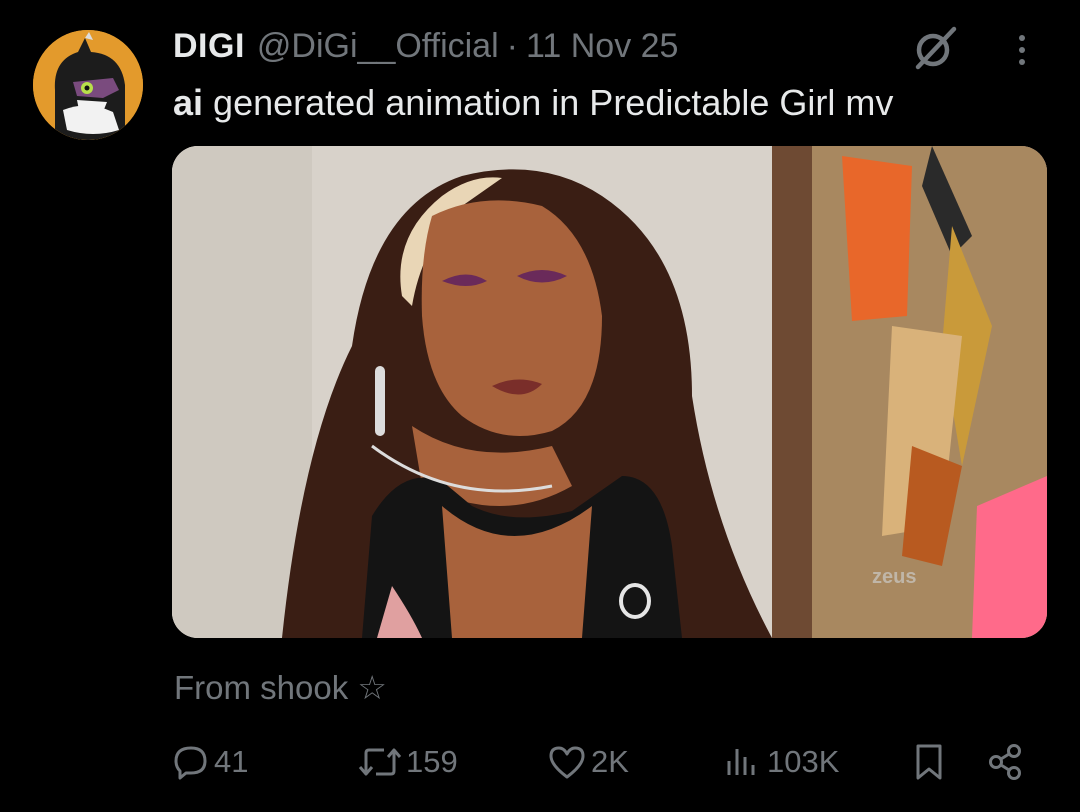 The height and width of the screenshot is (812, 1080). What do you see at coordinates (1022, 50) in the screenshot?
I see `more-options-icon` at bounding box center [1022, 50].